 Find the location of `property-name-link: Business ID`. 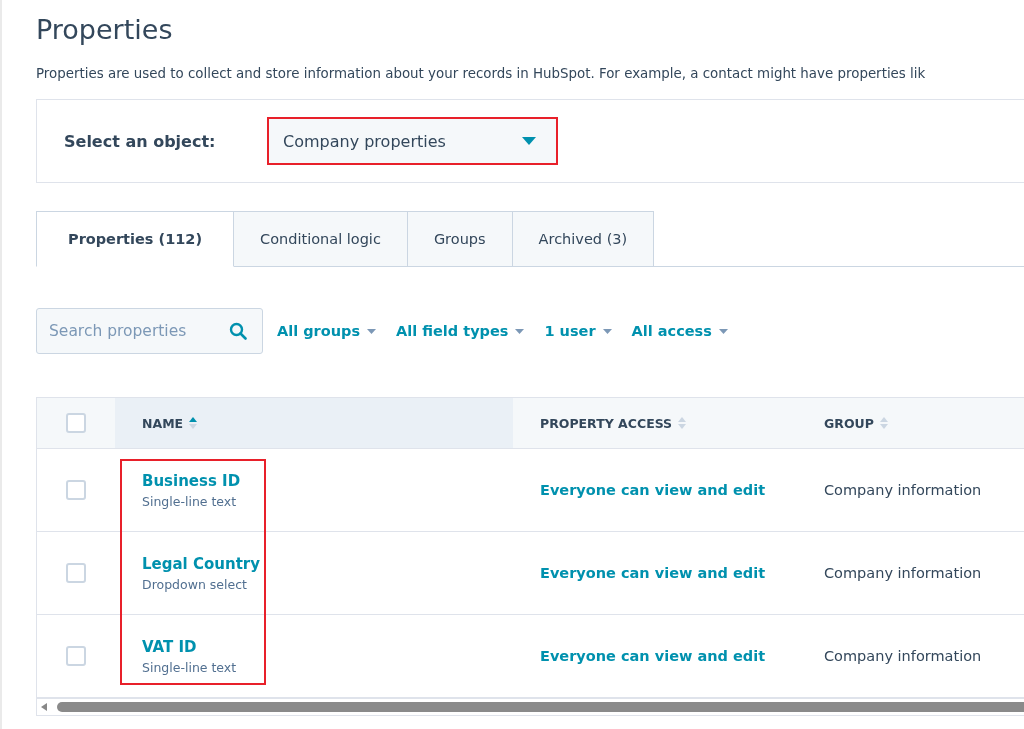

property-name-link: Business ID is located at coordinates (191, 480).